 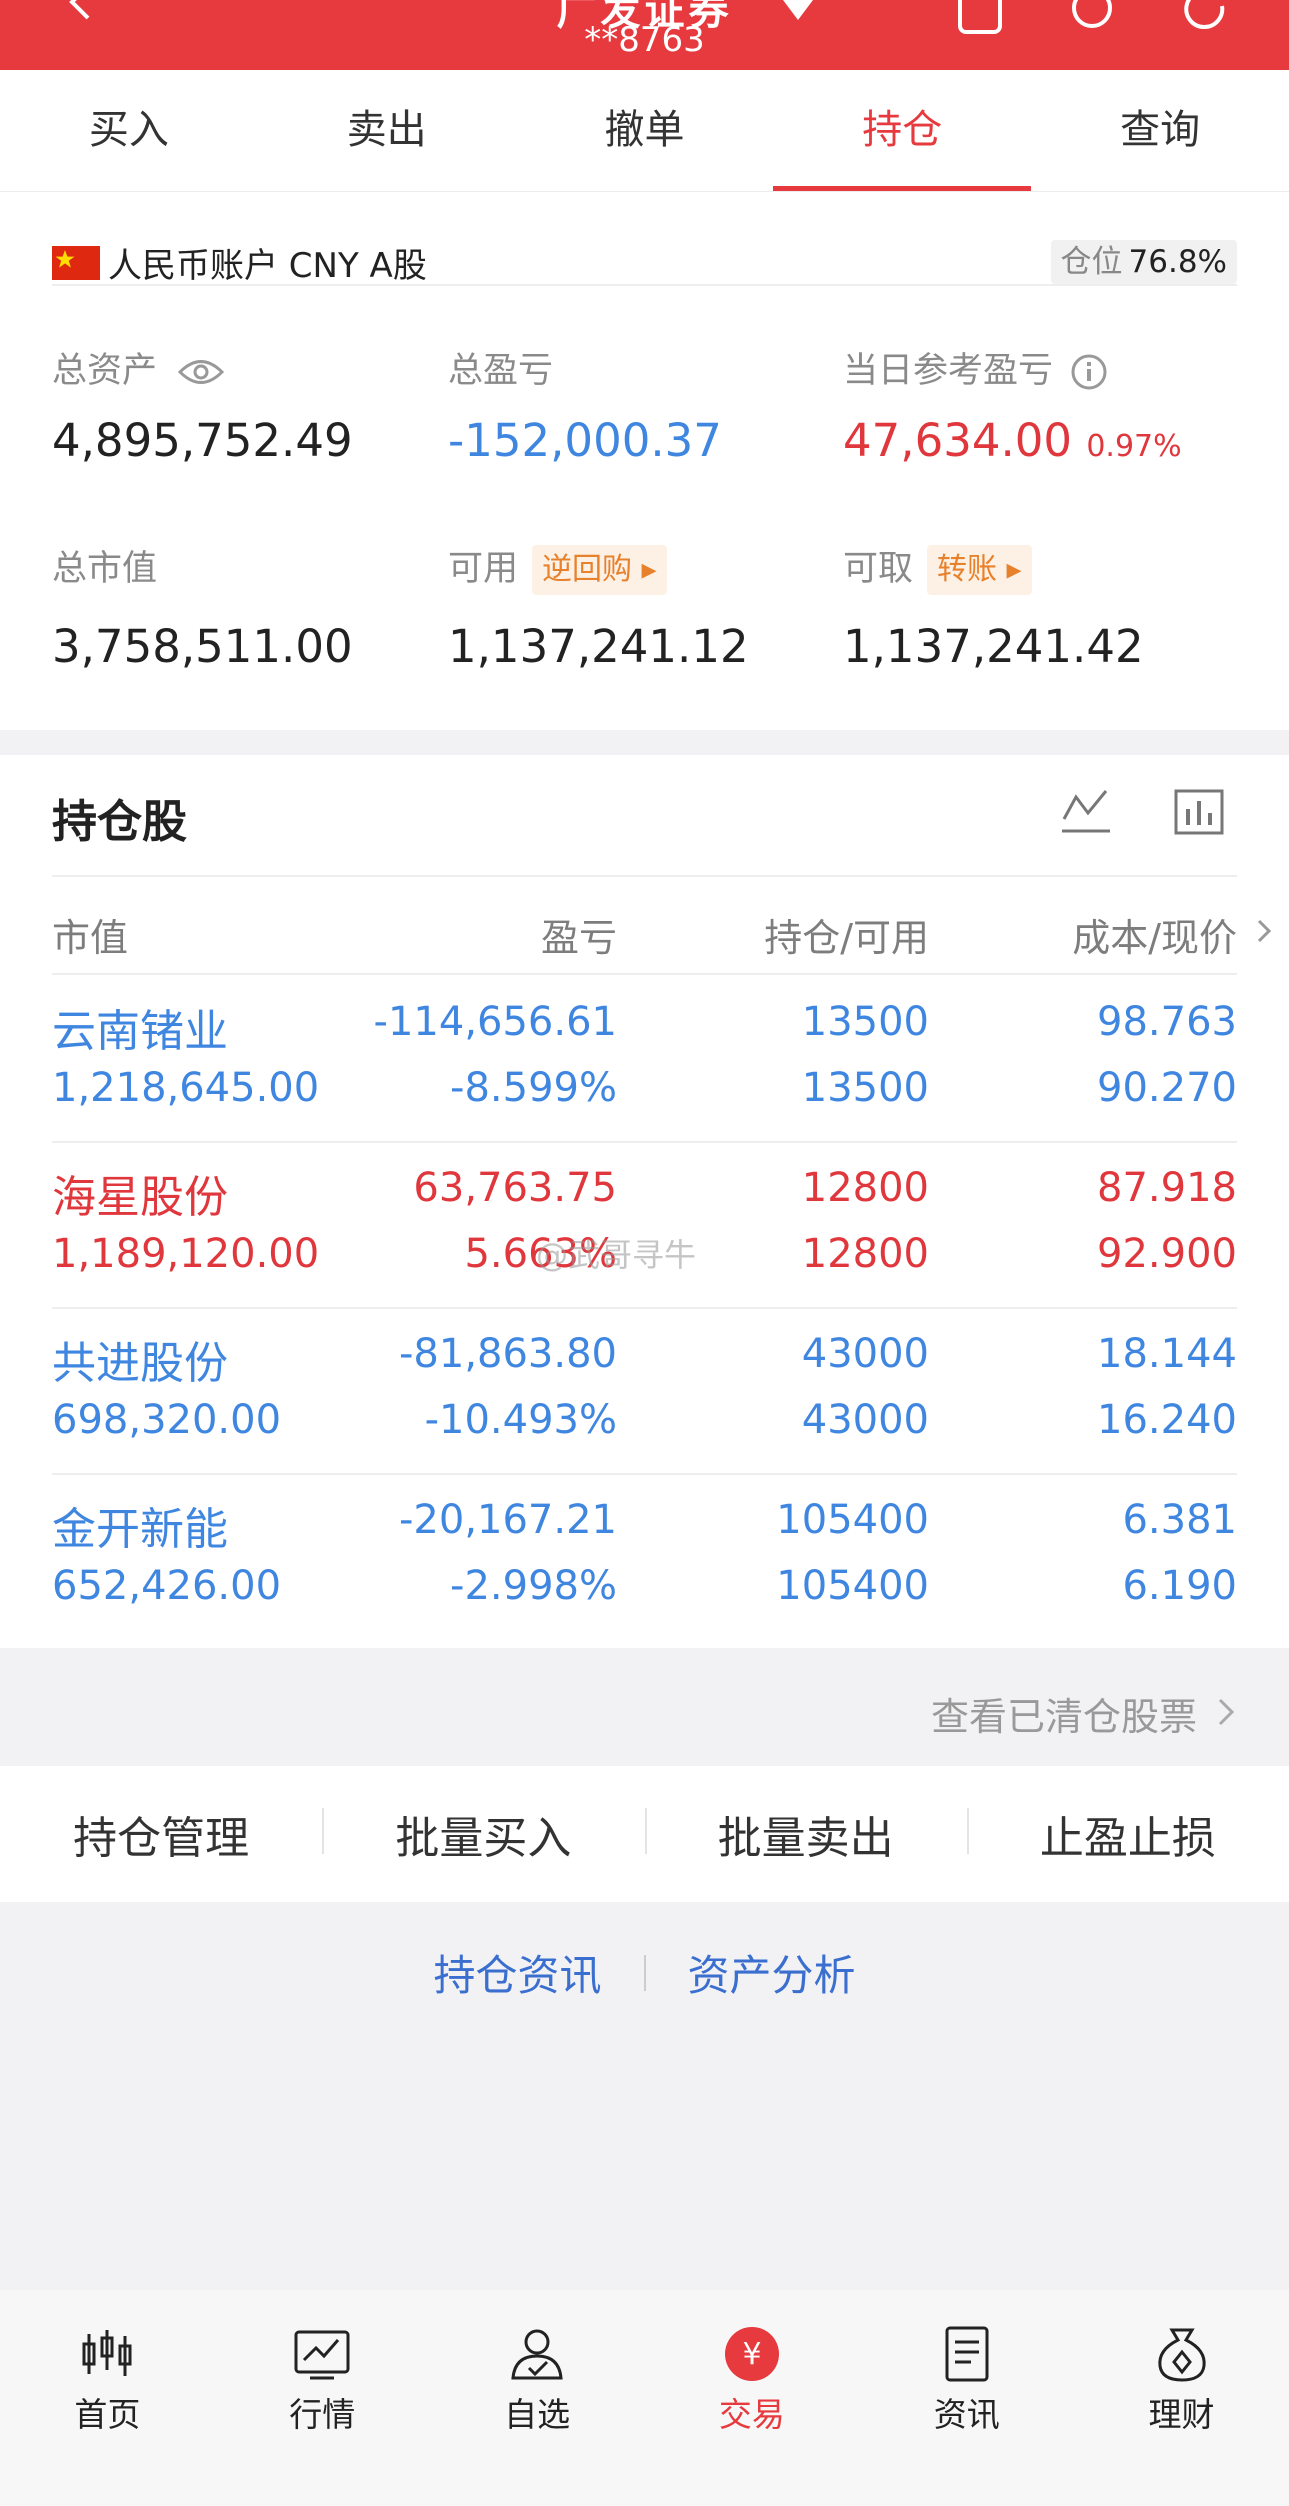 I want to click on total-pl-value: -152,000.37, so click(x=585, y=440).